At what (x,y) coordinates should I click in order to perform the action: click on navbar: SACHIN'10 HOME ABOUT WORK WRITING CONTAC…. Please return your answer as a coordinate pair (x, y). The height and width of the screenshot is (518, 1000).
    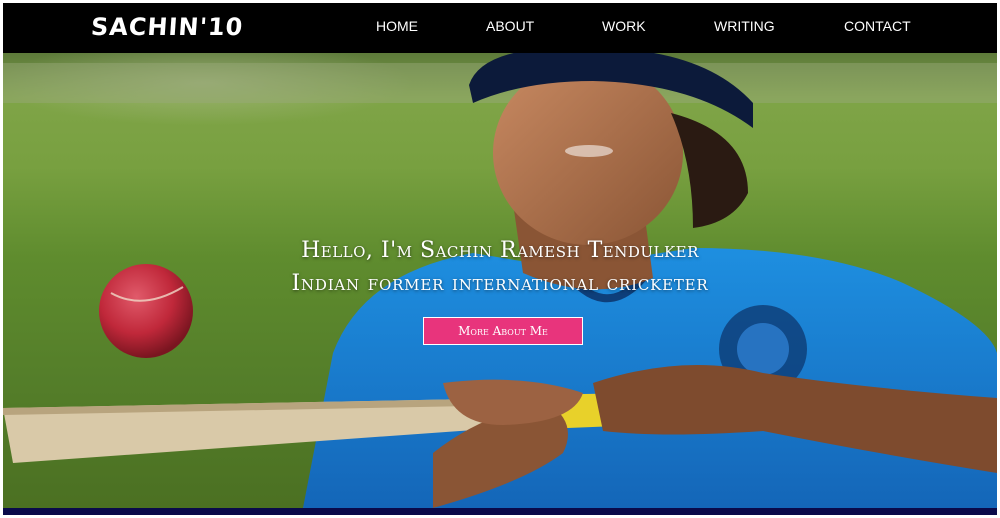
    Looking at the image, I should click on (500, 28).